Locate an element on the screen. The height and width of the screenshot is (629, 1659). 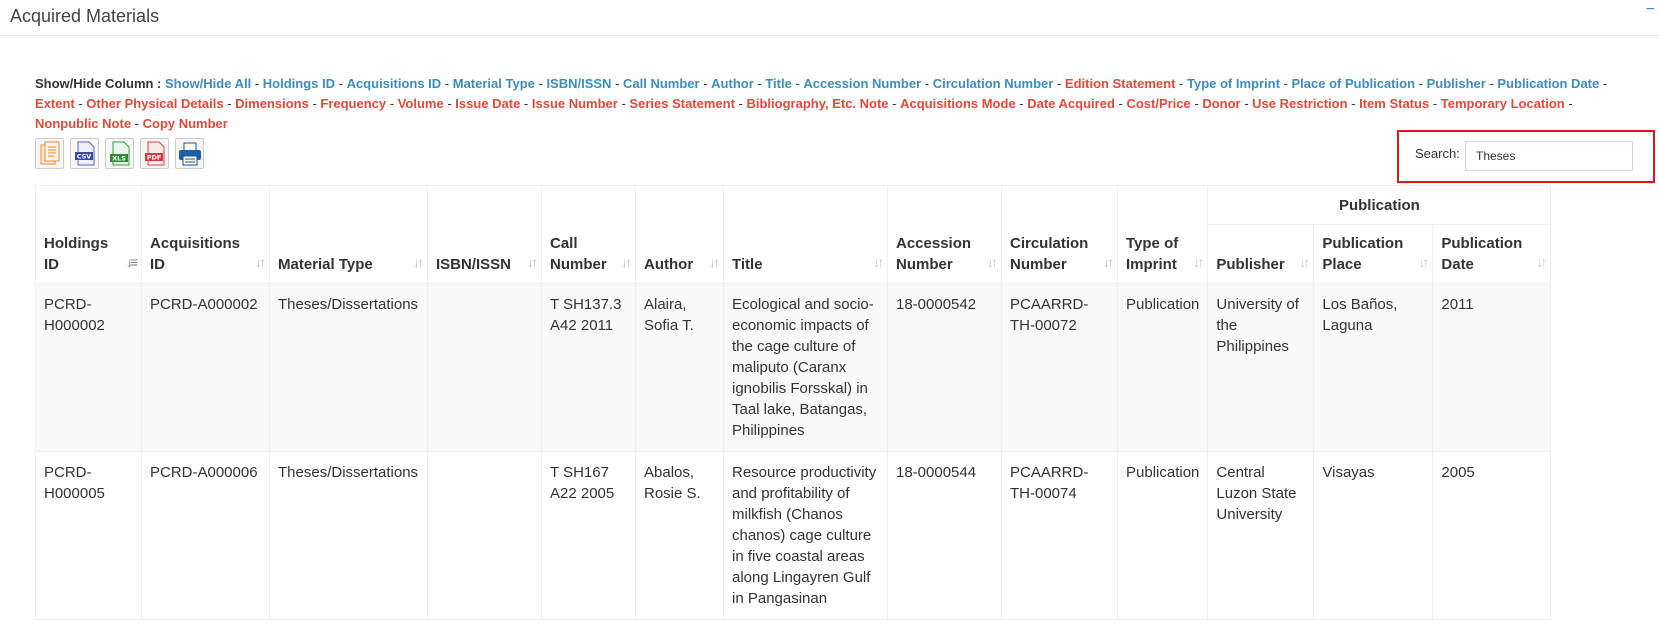
colvis-toggle: ISBN/ISSN is located at coordinates (578, 83).